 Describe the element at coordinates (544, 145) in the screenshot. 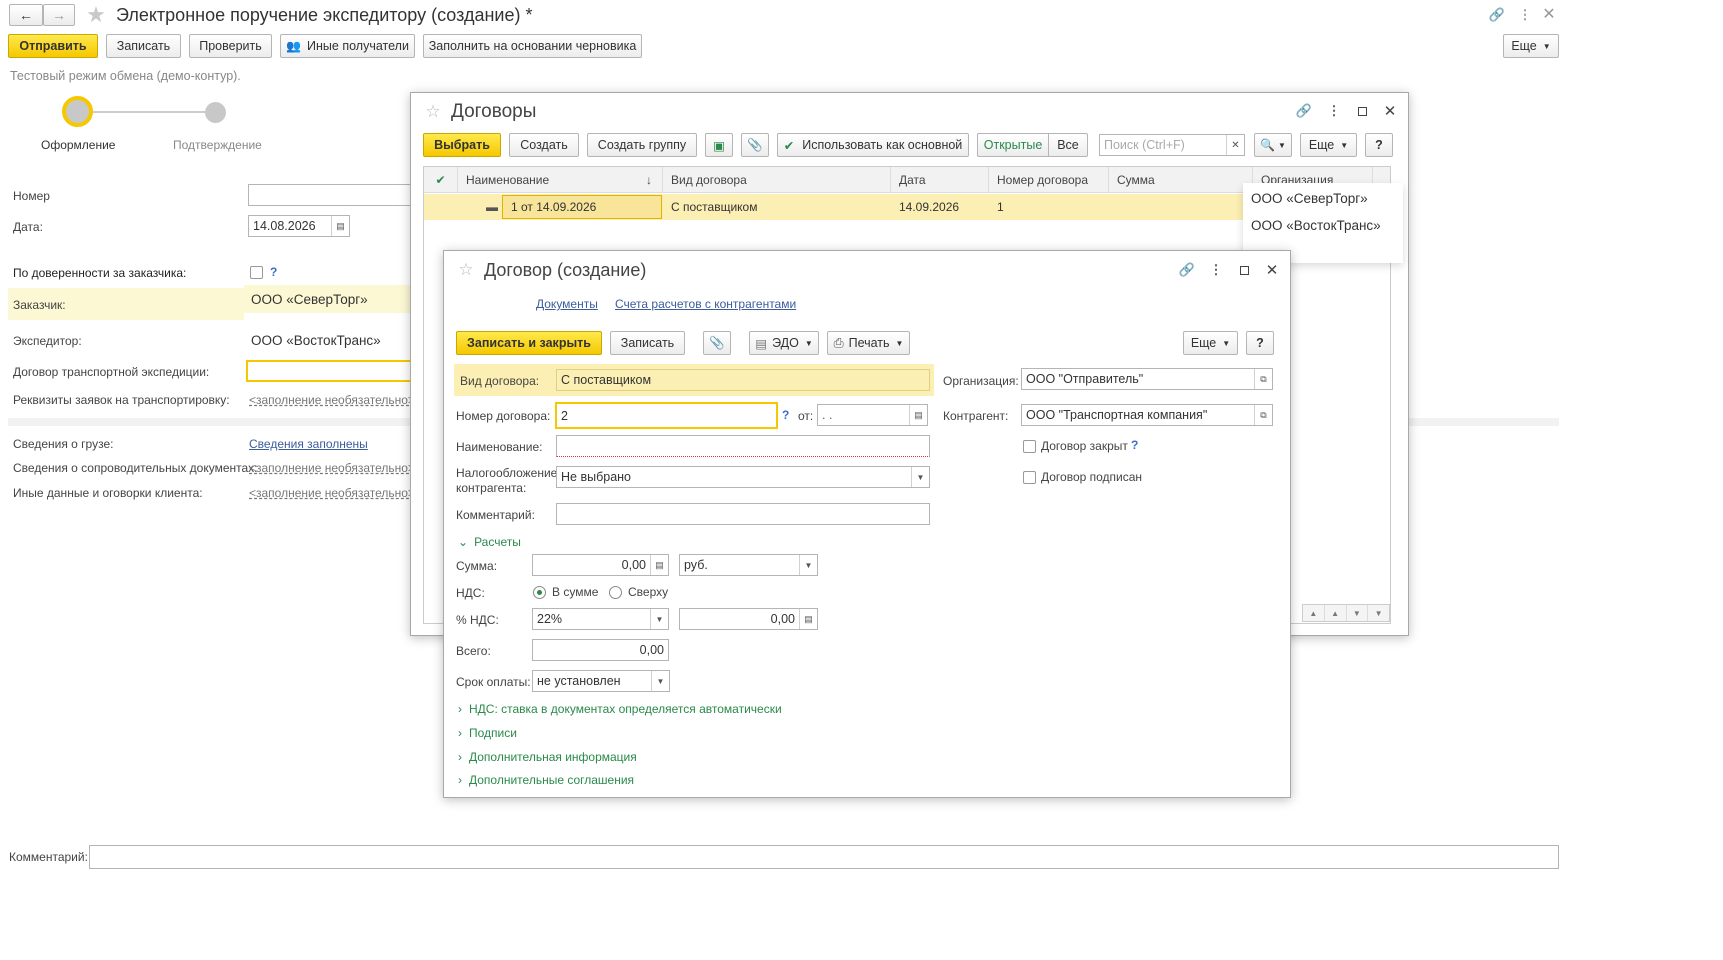

I see `create-button: Создать` at that location.